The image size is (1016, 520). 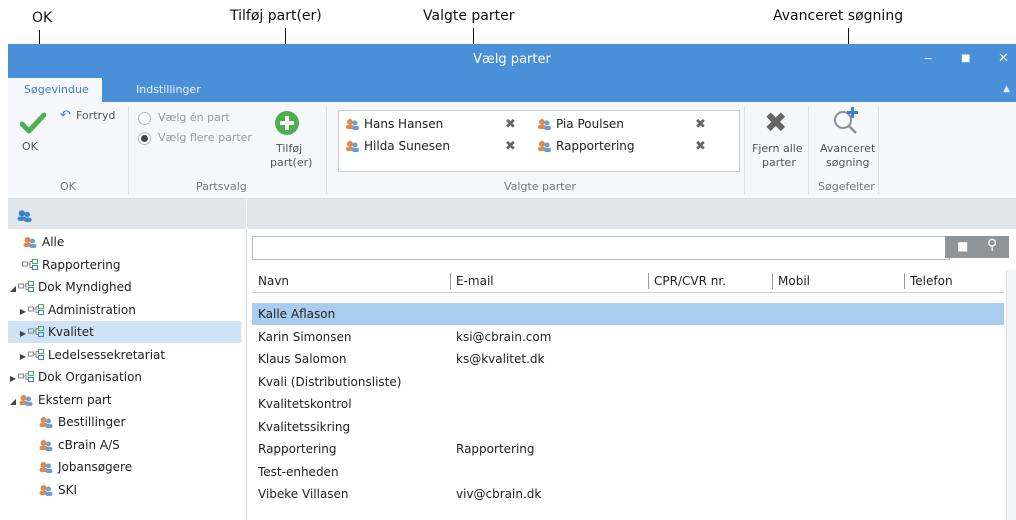 What do you see at coordinates (205, 137) in the screenshot?
I see `radio-multi-label: Vælg flere parter` at bounding box center [205, 137].